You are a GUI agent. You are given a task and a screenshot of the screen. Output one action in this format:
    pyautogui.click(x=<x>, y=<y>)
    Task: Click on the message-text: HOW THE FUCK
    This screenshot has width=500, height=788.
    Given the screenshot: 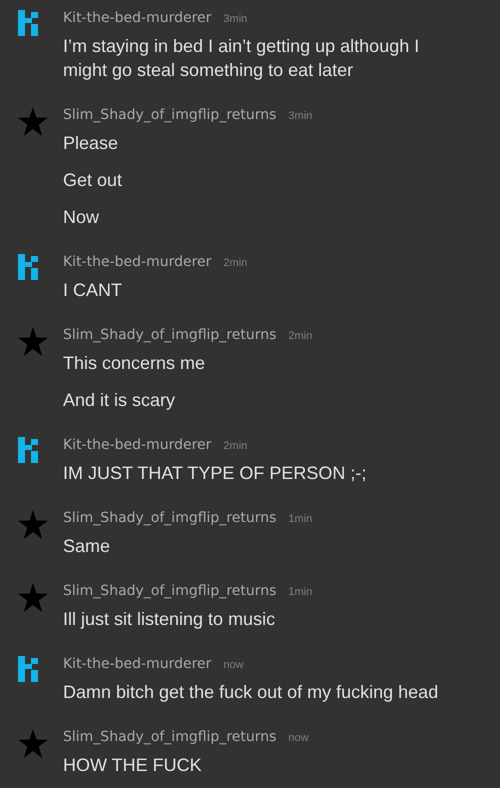 What is the action you would take?
    pyautogui.click(x=133, y=765)
    